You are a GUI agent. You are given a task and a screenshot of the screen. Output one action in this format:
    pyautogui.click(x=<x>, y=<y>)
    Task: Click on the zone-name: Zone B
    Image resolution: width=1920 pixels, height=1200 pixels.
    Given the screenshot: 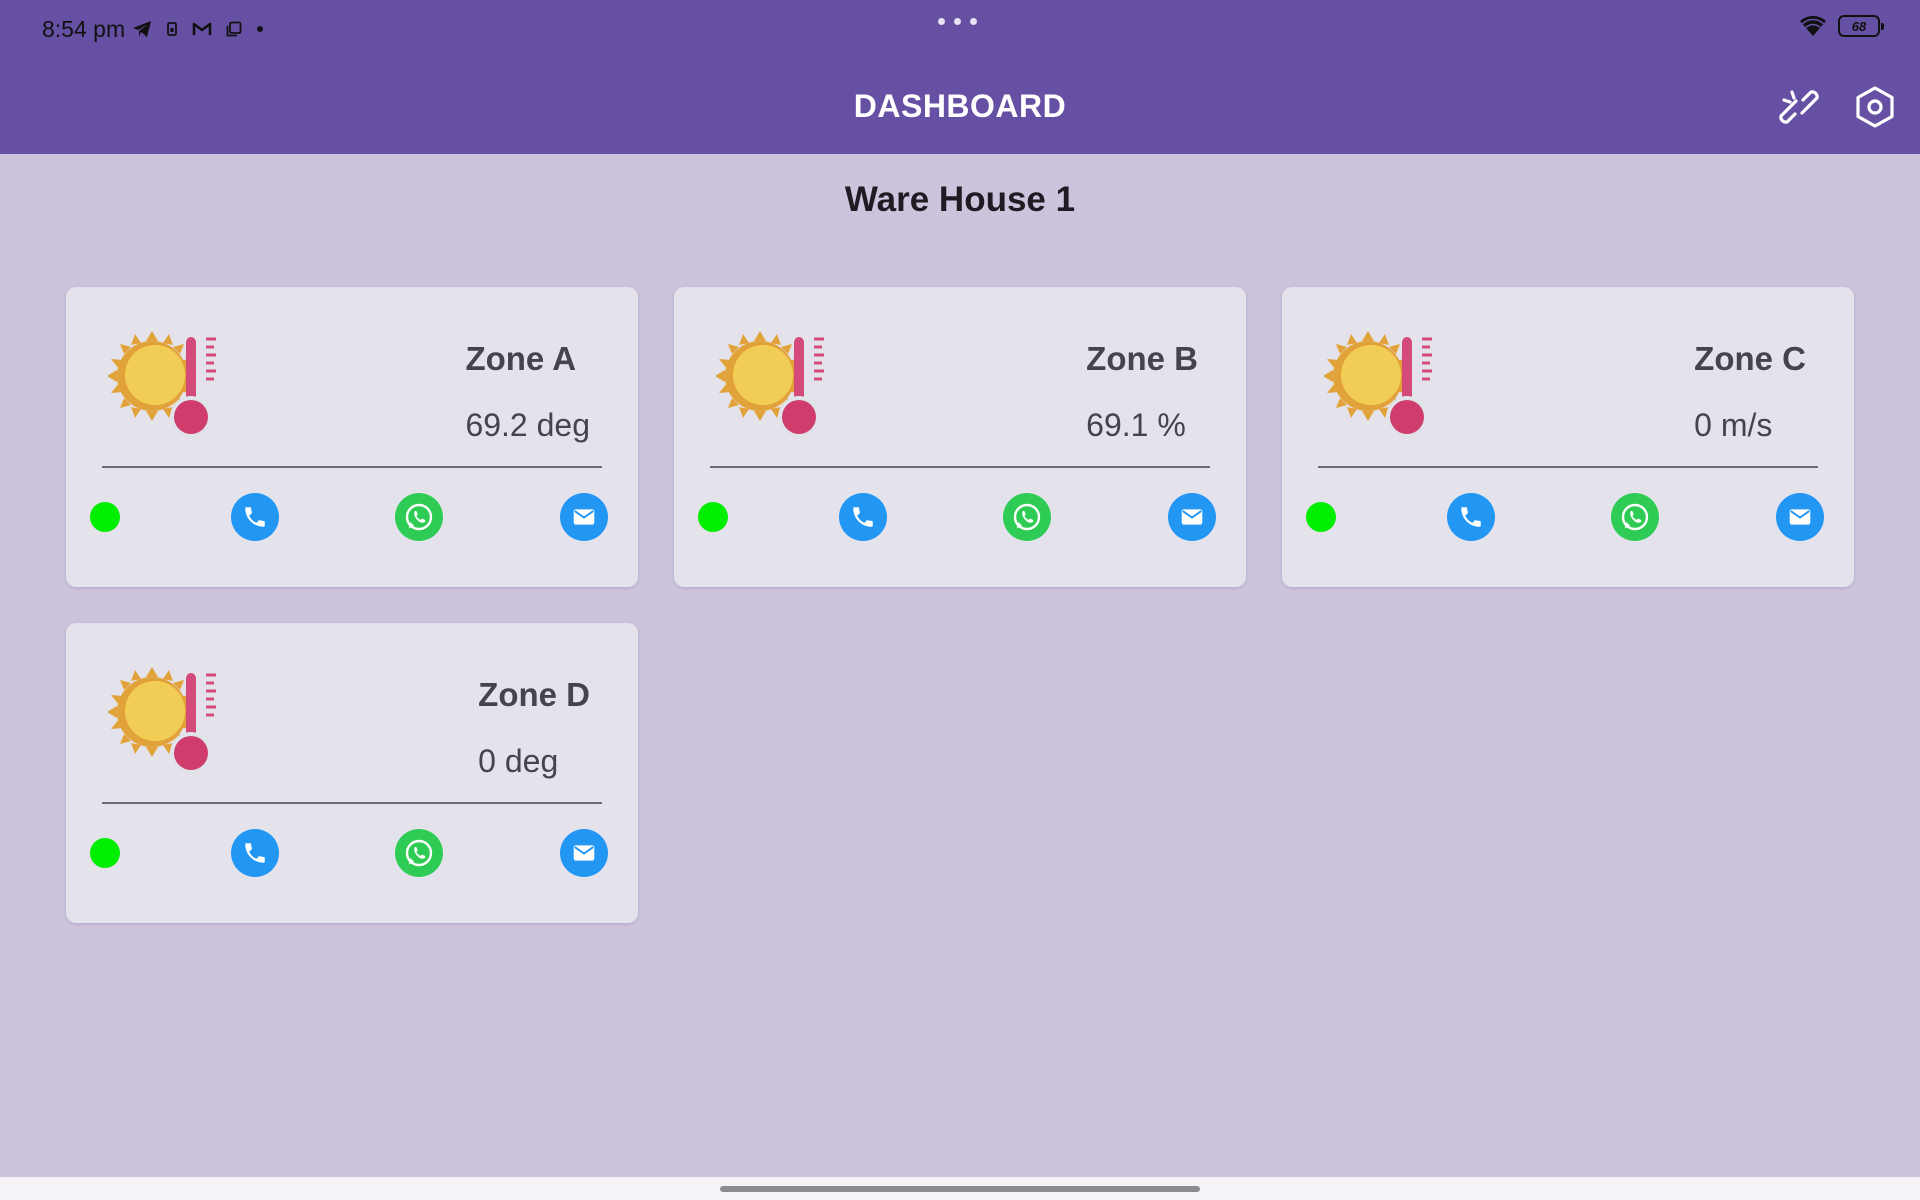 What is the action you would take?
    pyautogui.click(x=1142, y=358)
    